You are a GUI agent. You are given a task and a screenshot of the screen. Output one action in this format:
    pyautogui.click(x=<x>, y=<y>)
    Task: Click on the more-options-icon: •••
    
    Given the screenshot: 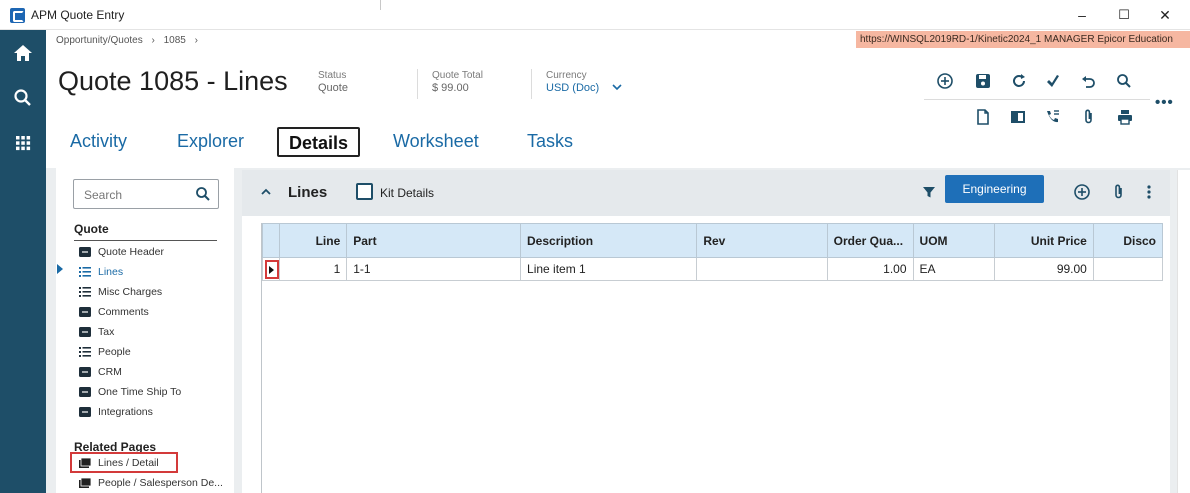 What is the action you would take?
    pyautogui.click(x=1164, y=102)
    